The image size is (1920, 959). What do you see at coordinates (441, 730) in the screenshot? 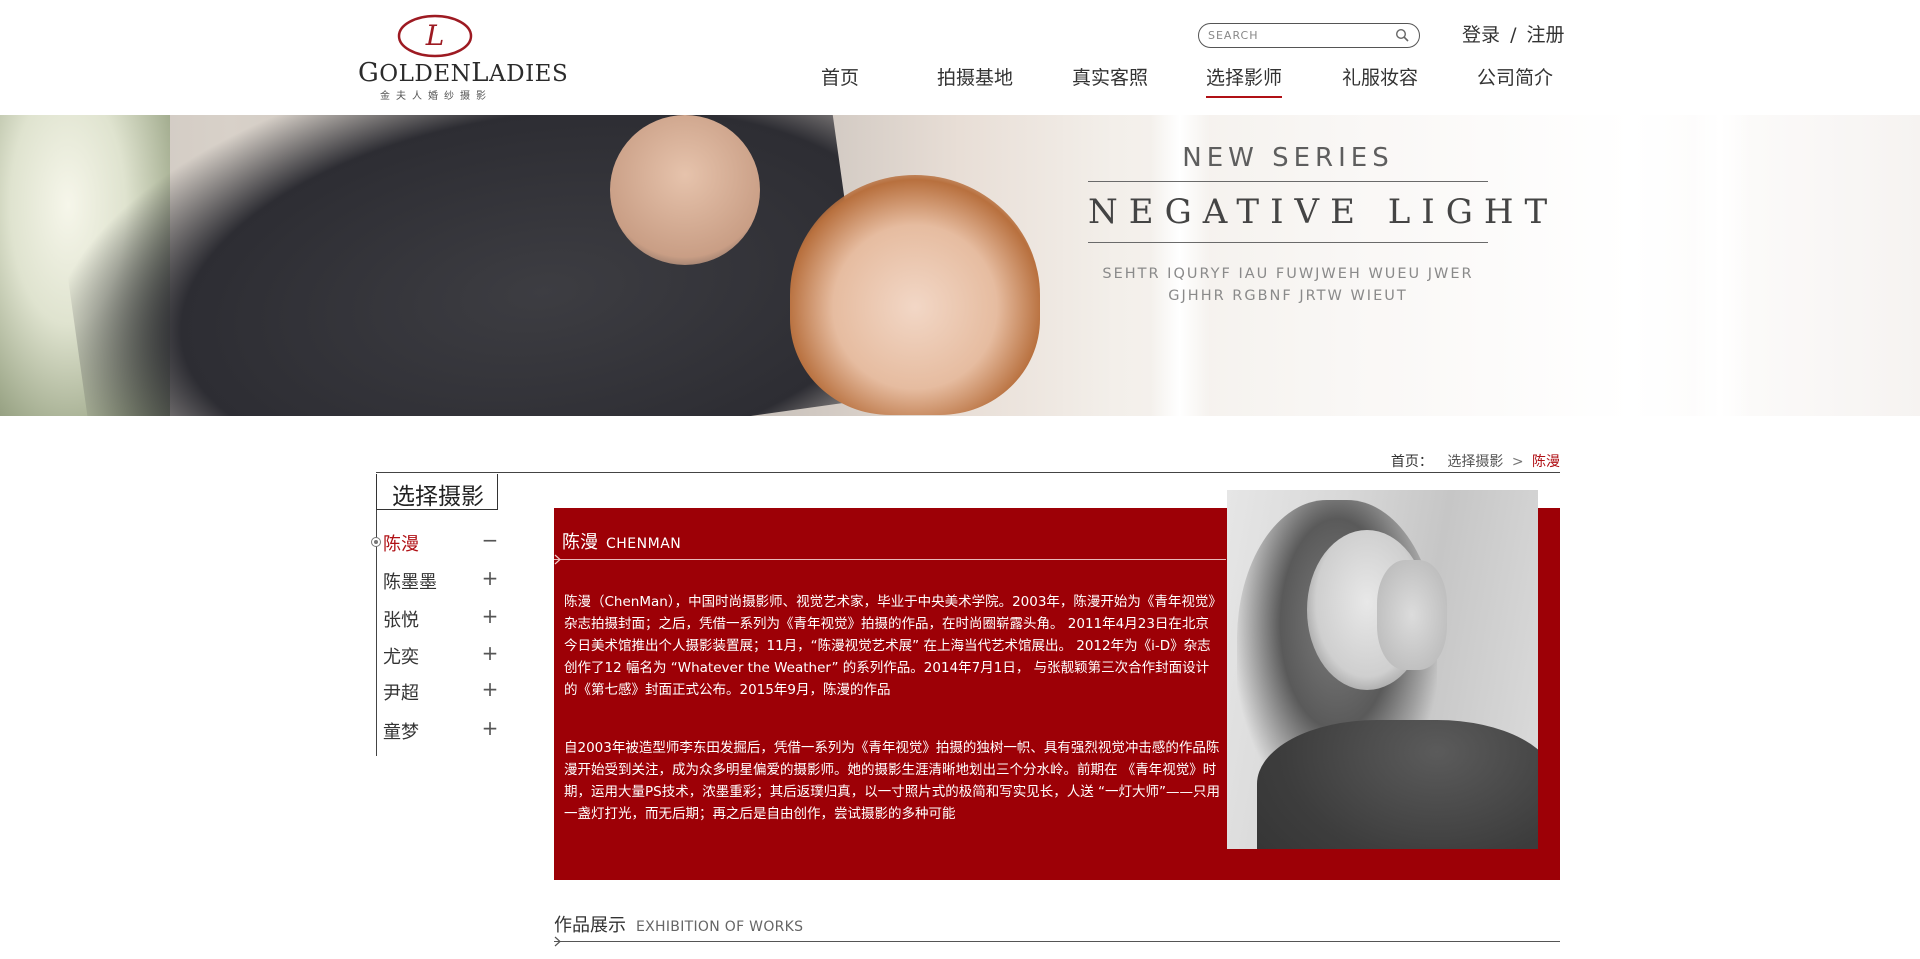
I see `sidebar-item-tongmeng: 童梦 +` at bounding box center [441, 730].